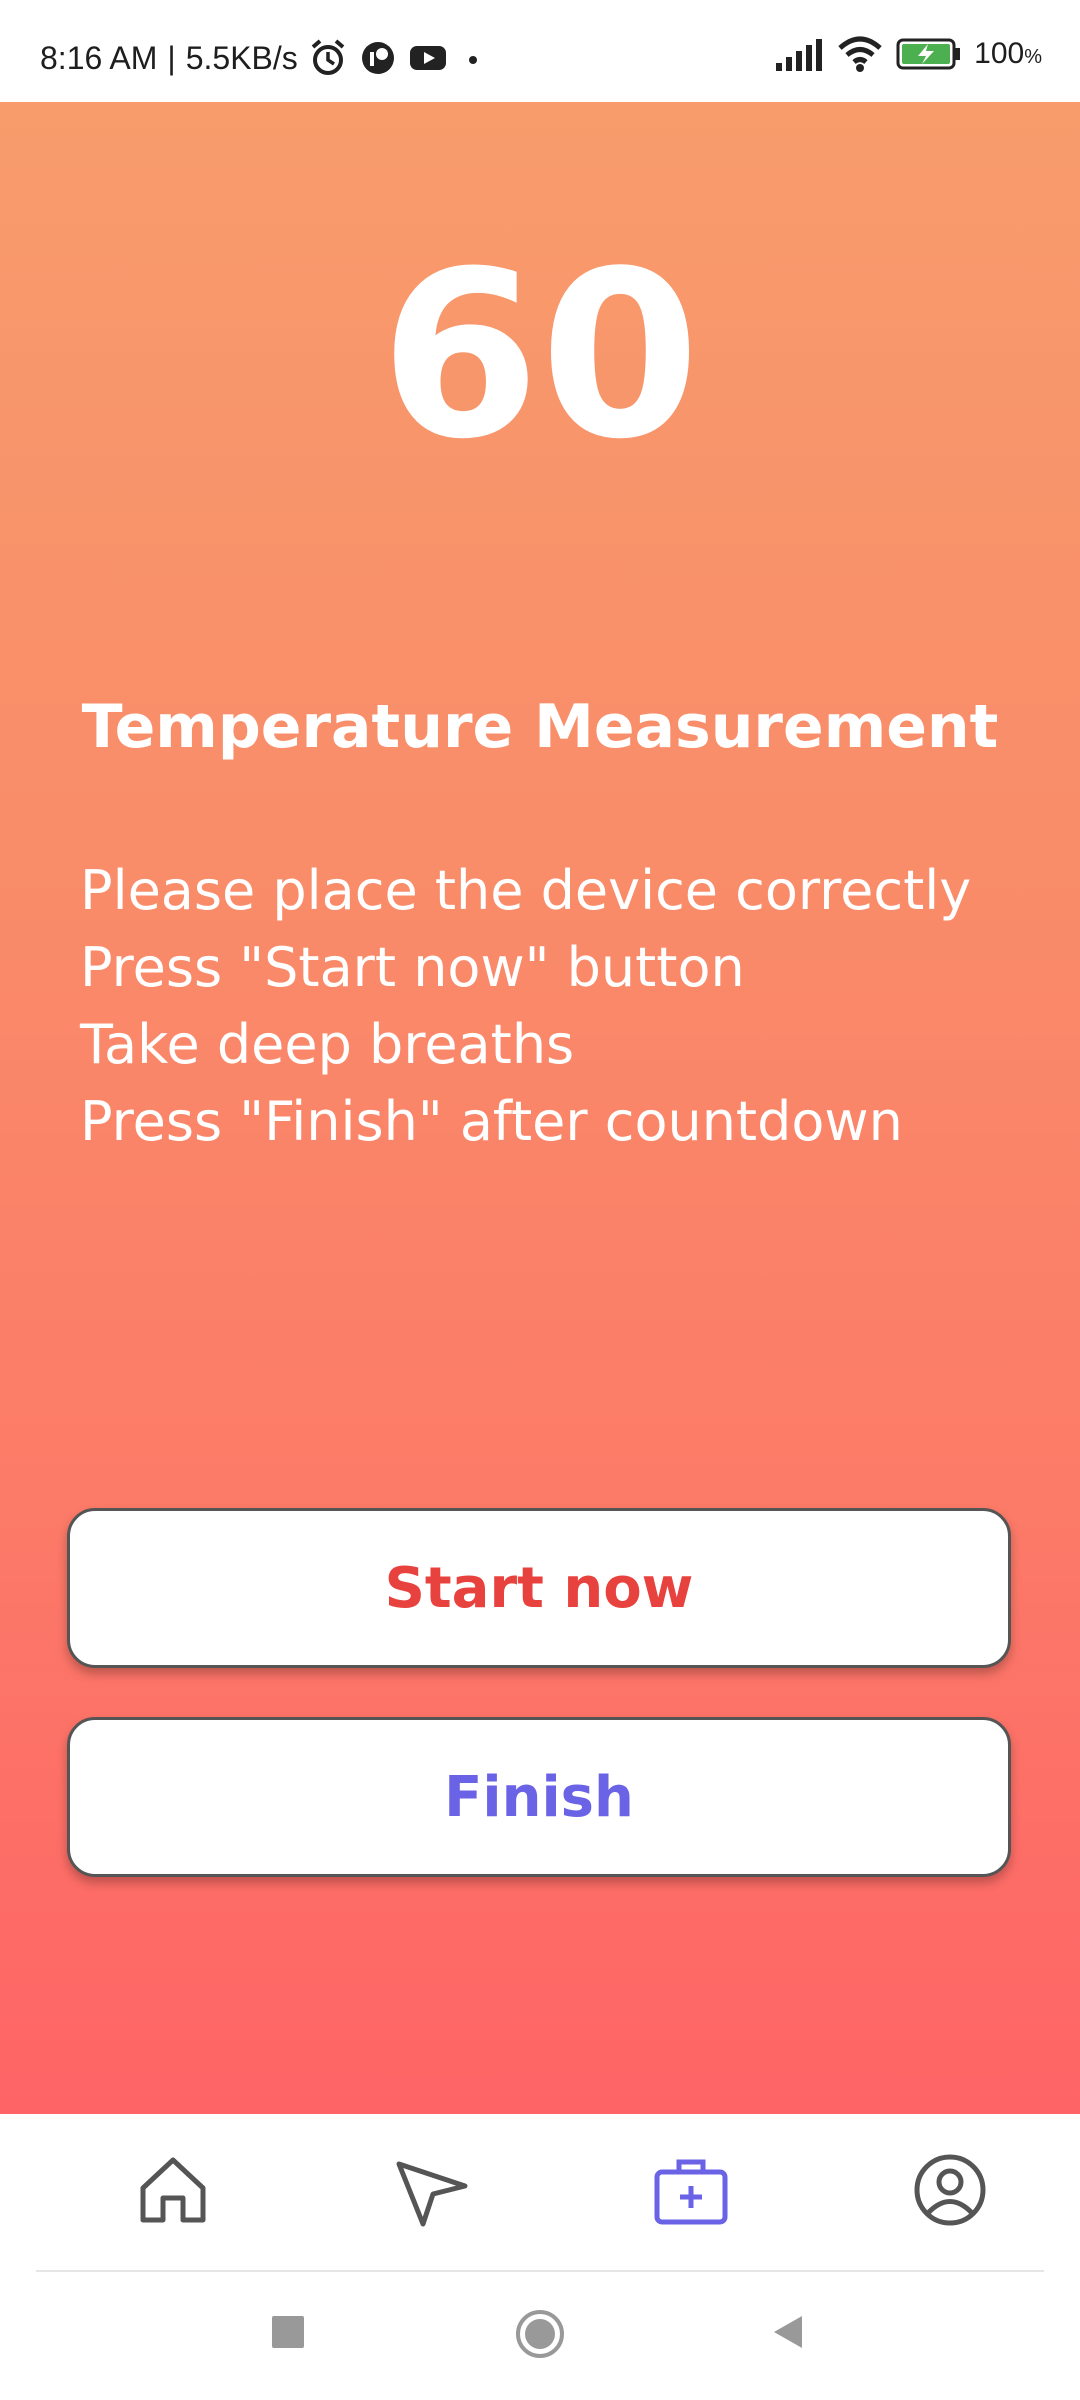 Image resolution: width=1080 pixels, height=2400 pixels. What do you see at coordinates (540, 51) in the screenshot?
I see `status-bar: 8:16 AM | 5.5KB/s 100%` at bounding box center [540, 51].